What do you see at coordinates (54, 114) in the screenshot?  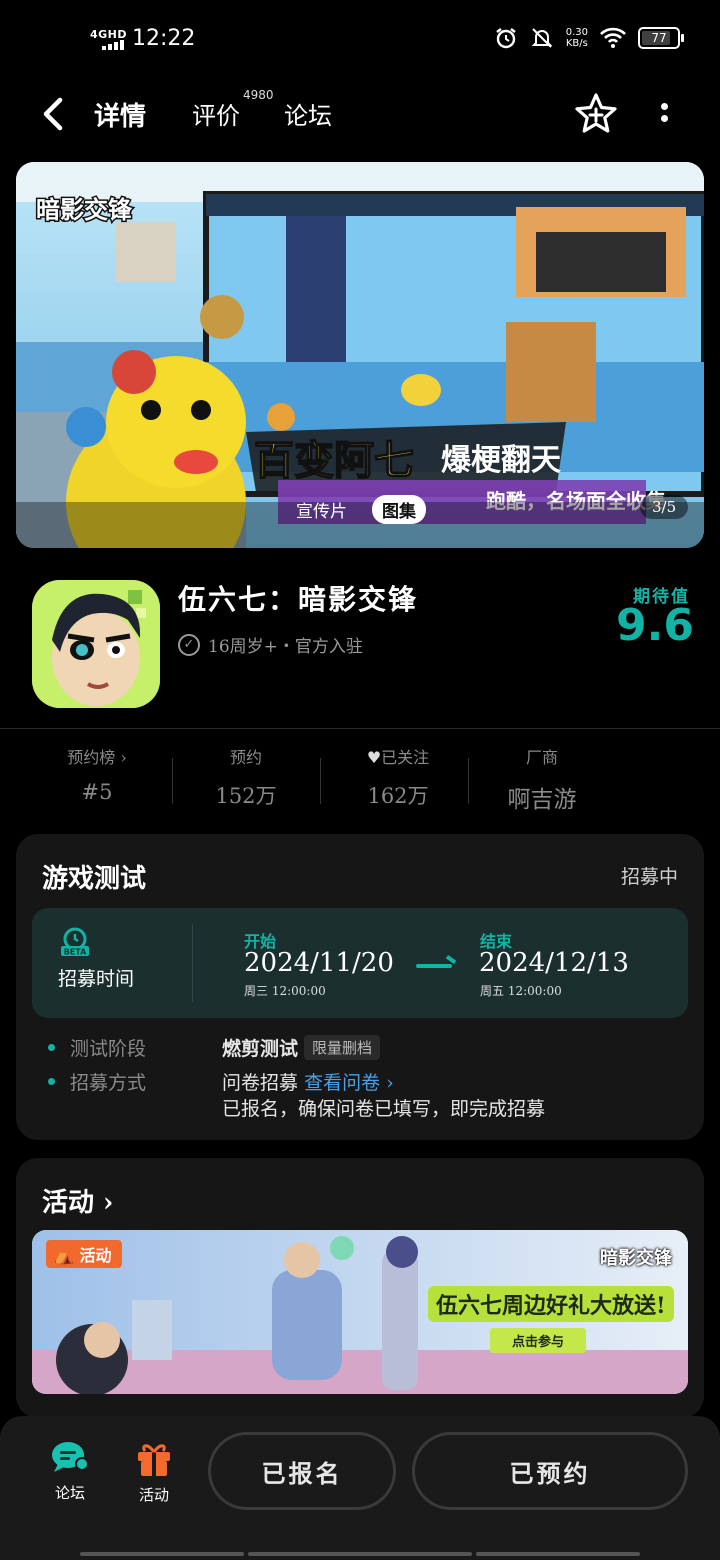 I see `back-icon` at bounding box center [54, 114].